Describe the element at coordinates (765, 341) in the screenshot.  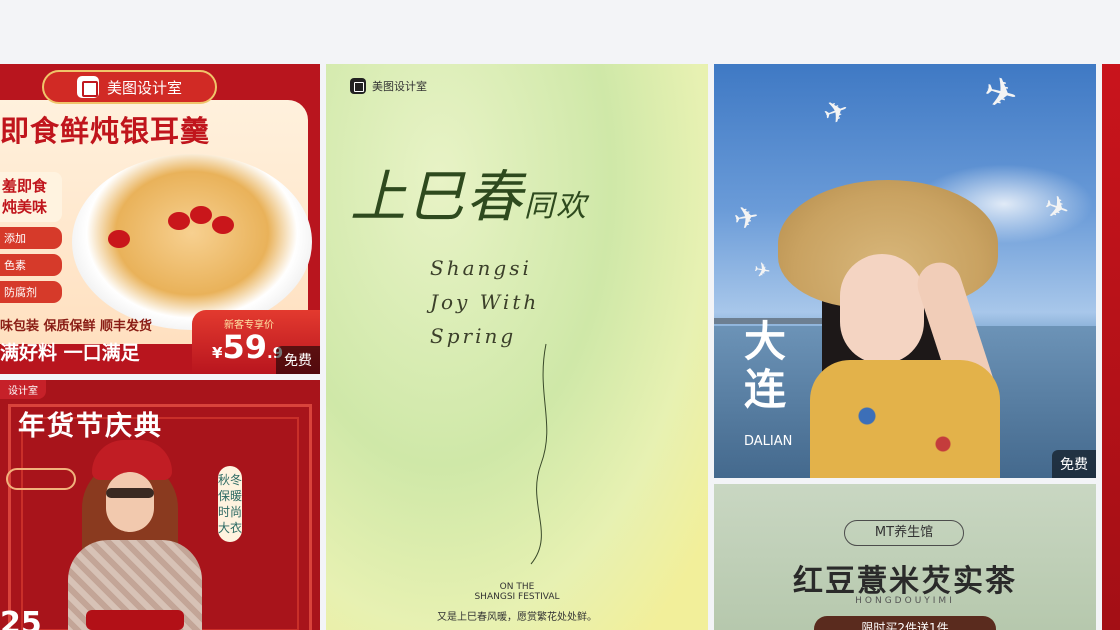
I see `city-char: 大` at that location.